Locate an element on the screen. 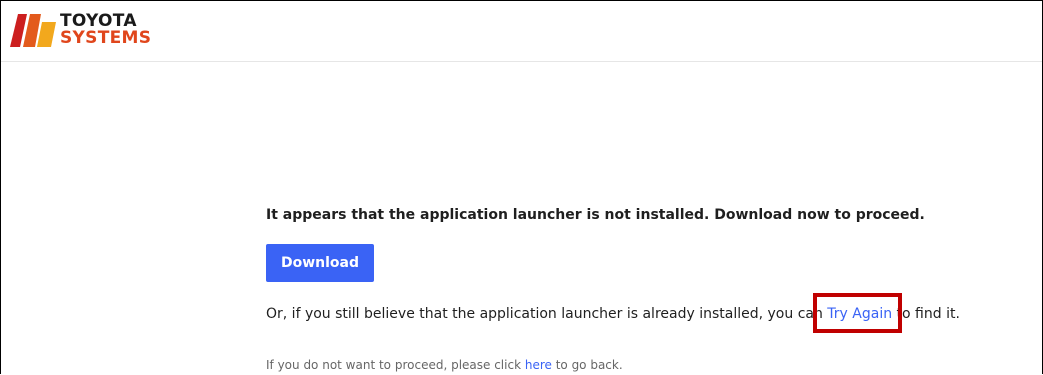 The width and height of the screenshot is (1043, 375). download-button: Download is located at coordinates (320, 263).